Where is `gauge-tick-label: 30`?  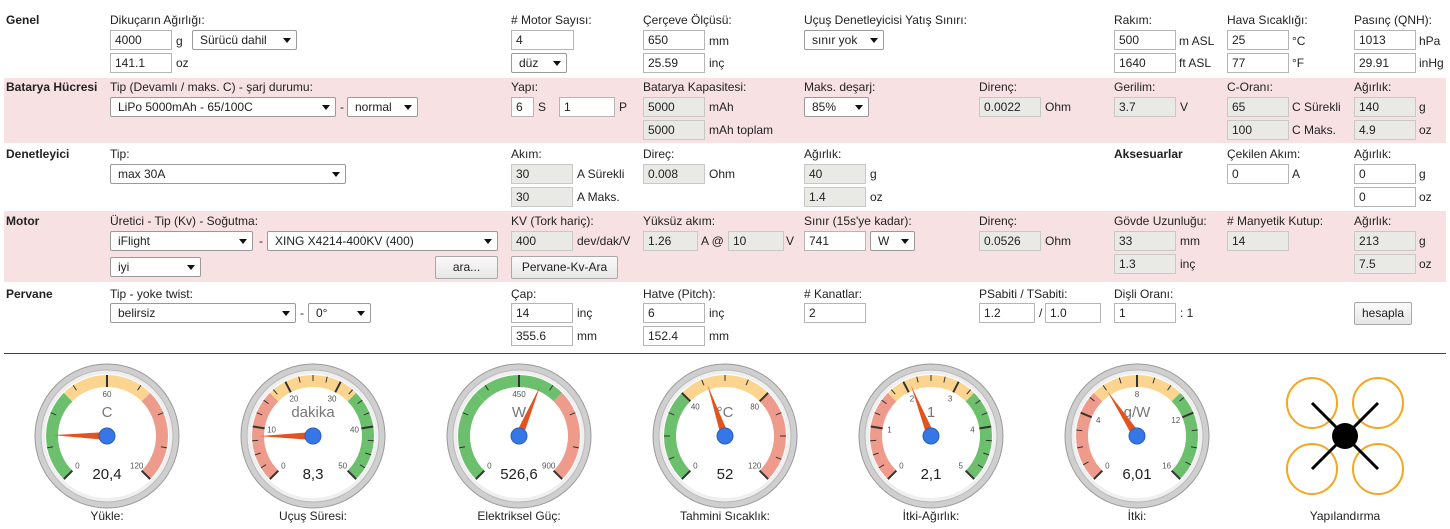
gauge-tick-label: 30 is located at coordinates (332, 399).